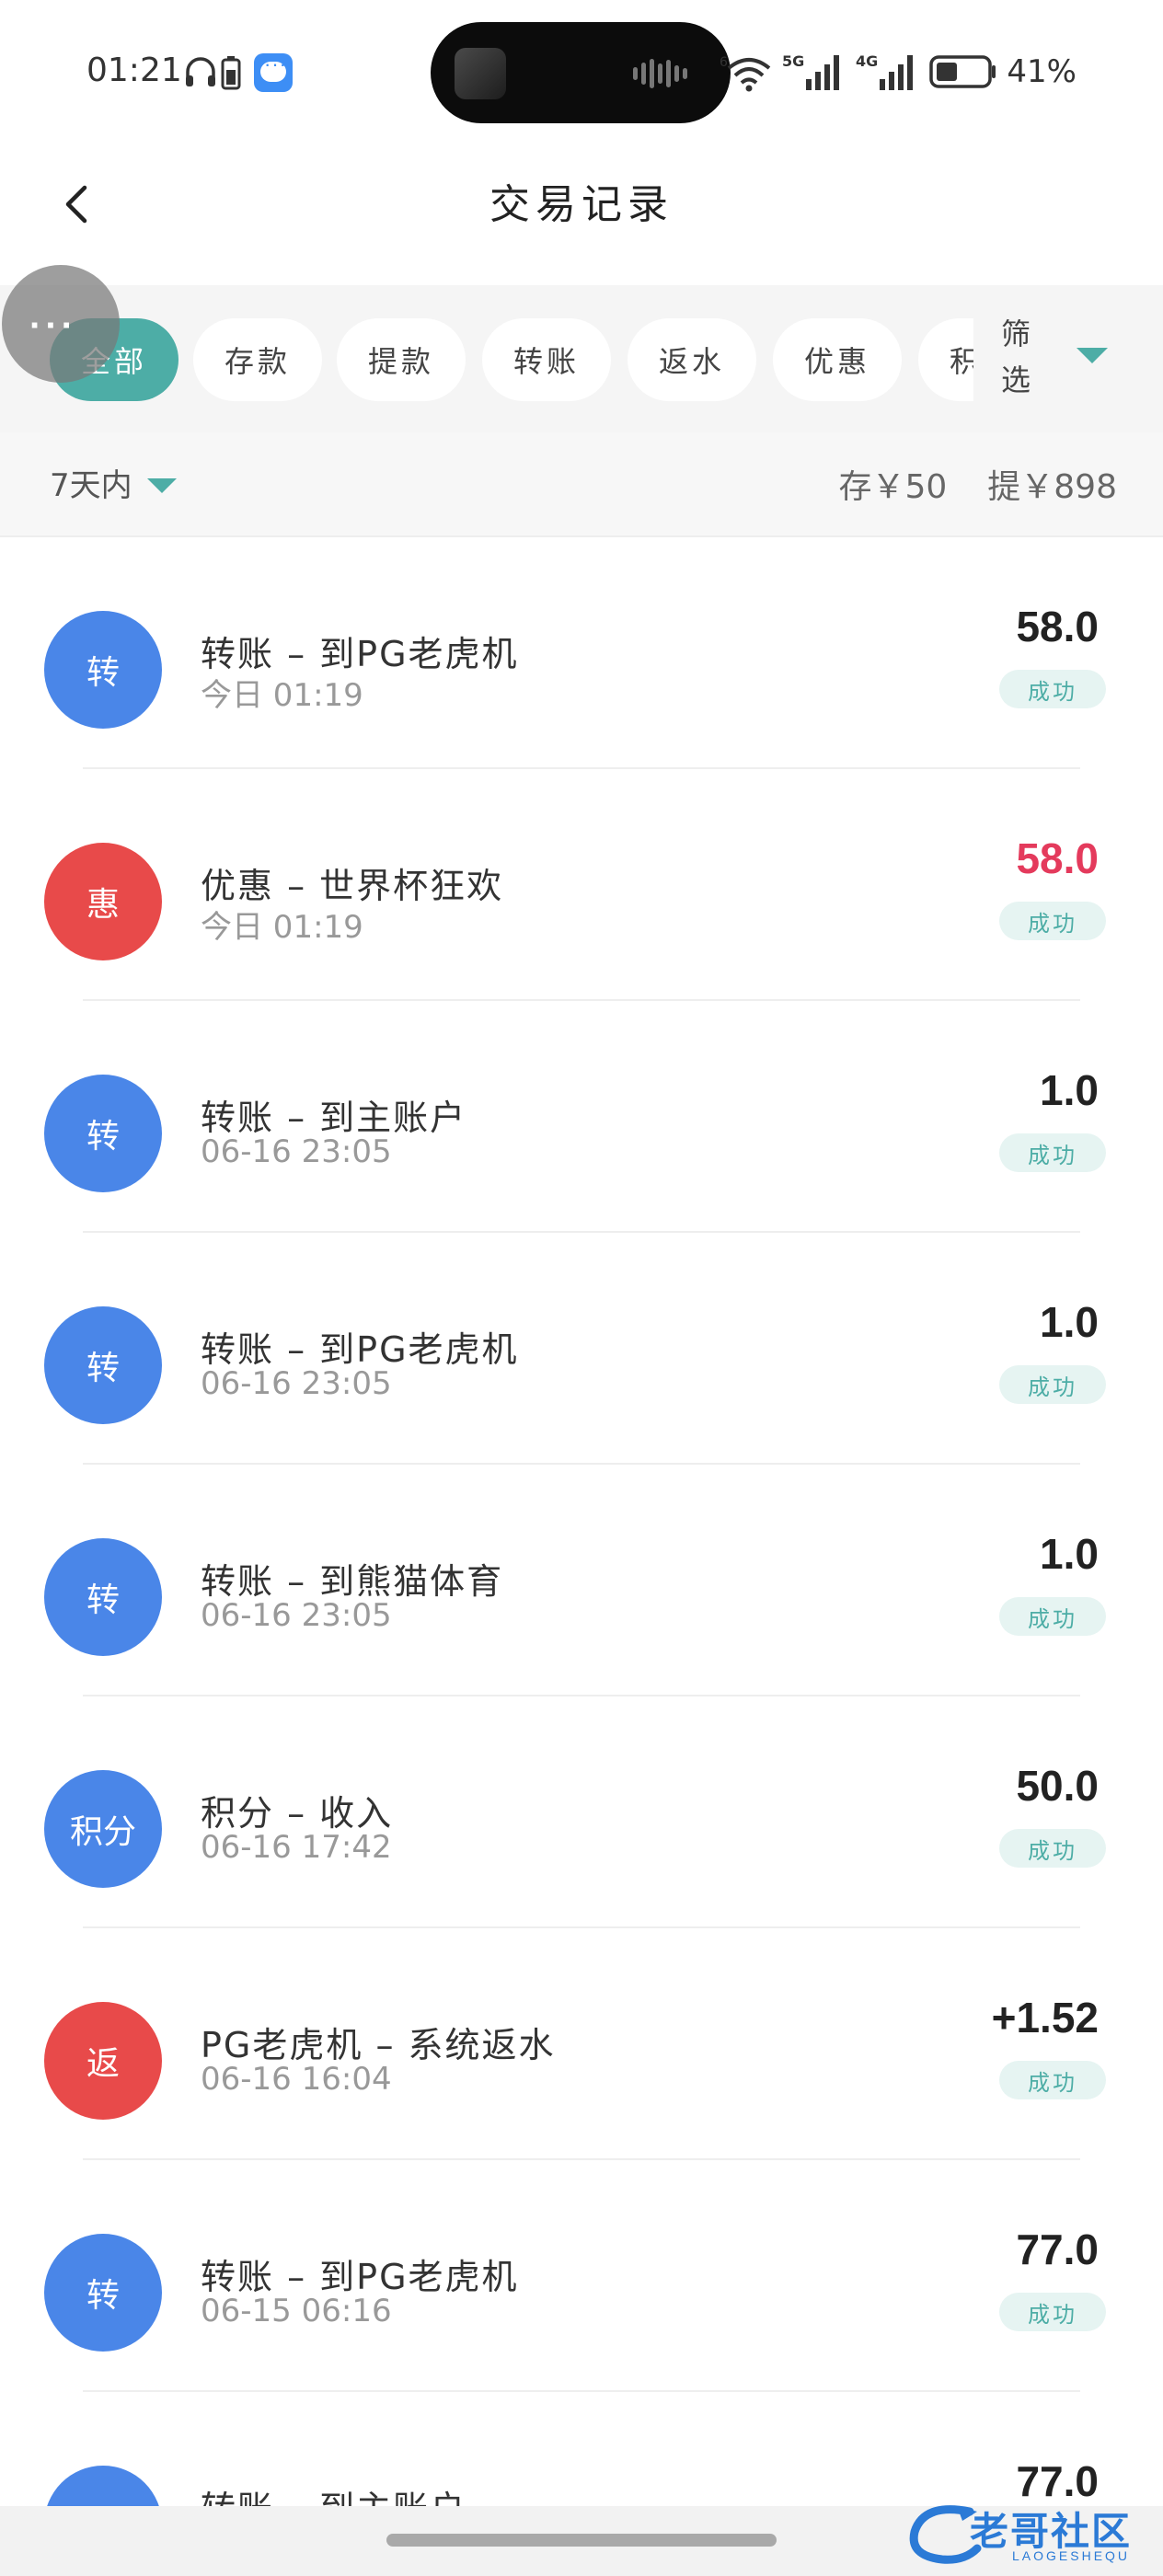 This screenshot has width=1163, height=2576. I want to click on navigation-bar: 交易记录, so click(581, 211).